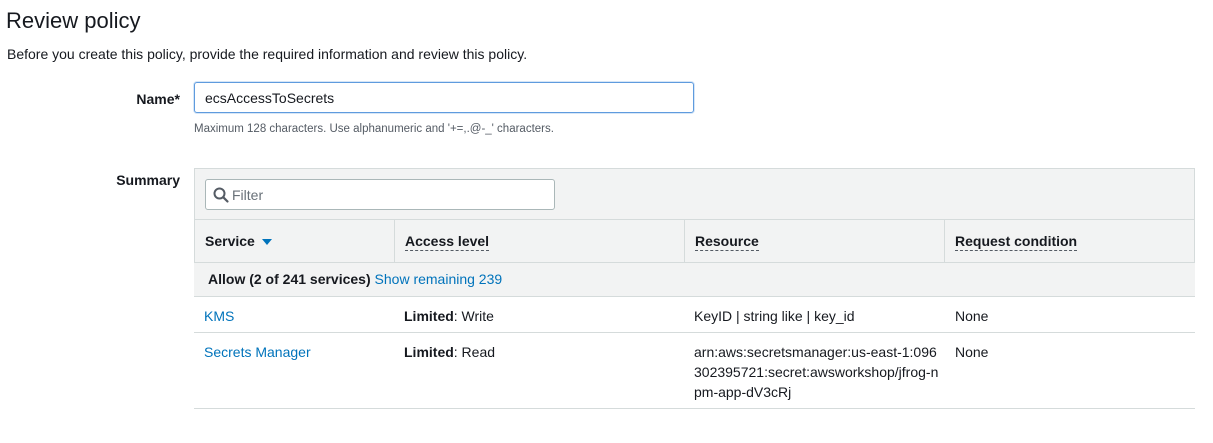 Image resolution: width=1213 pixels, height=443 pixels. I want to click on filter-input, so click(387, 195).